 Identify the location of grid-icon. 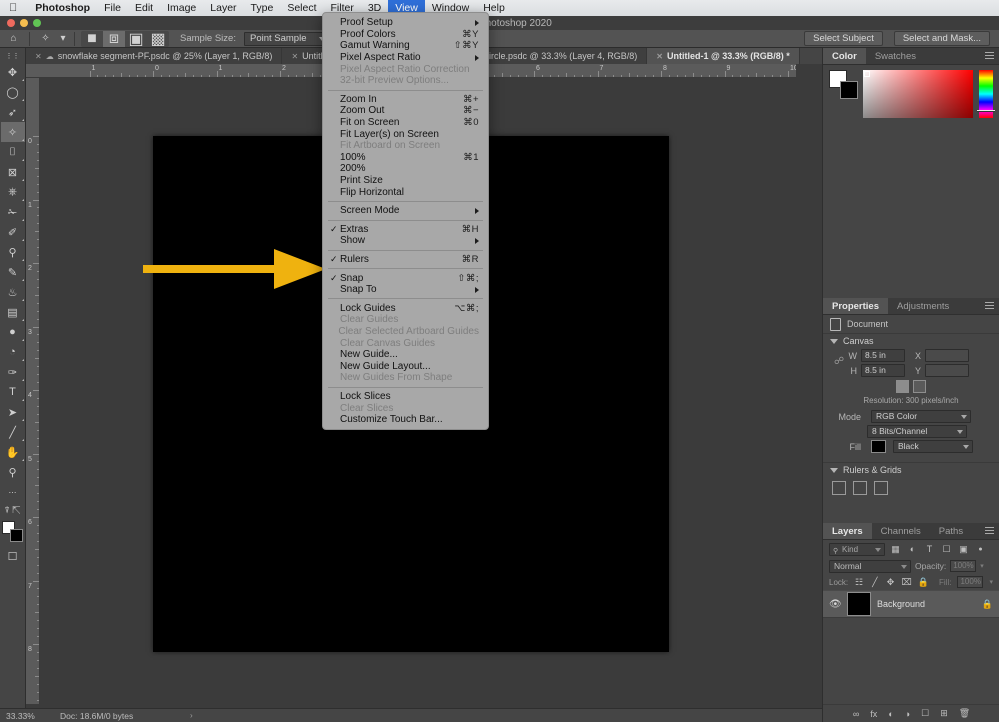
(860, 488).